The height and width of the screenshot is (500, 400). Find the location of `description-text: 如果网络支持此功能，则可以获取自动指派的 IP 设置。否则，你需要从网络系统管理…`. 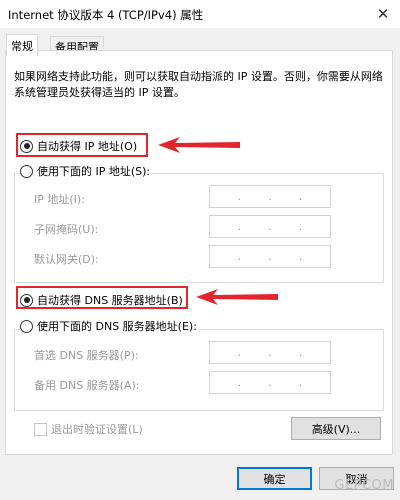

description-text: 如果网络支持此功能，则可以获取自动指派的 IP 设置。否则，你需要从网络系统管理… is located at coordinates (198, 84).